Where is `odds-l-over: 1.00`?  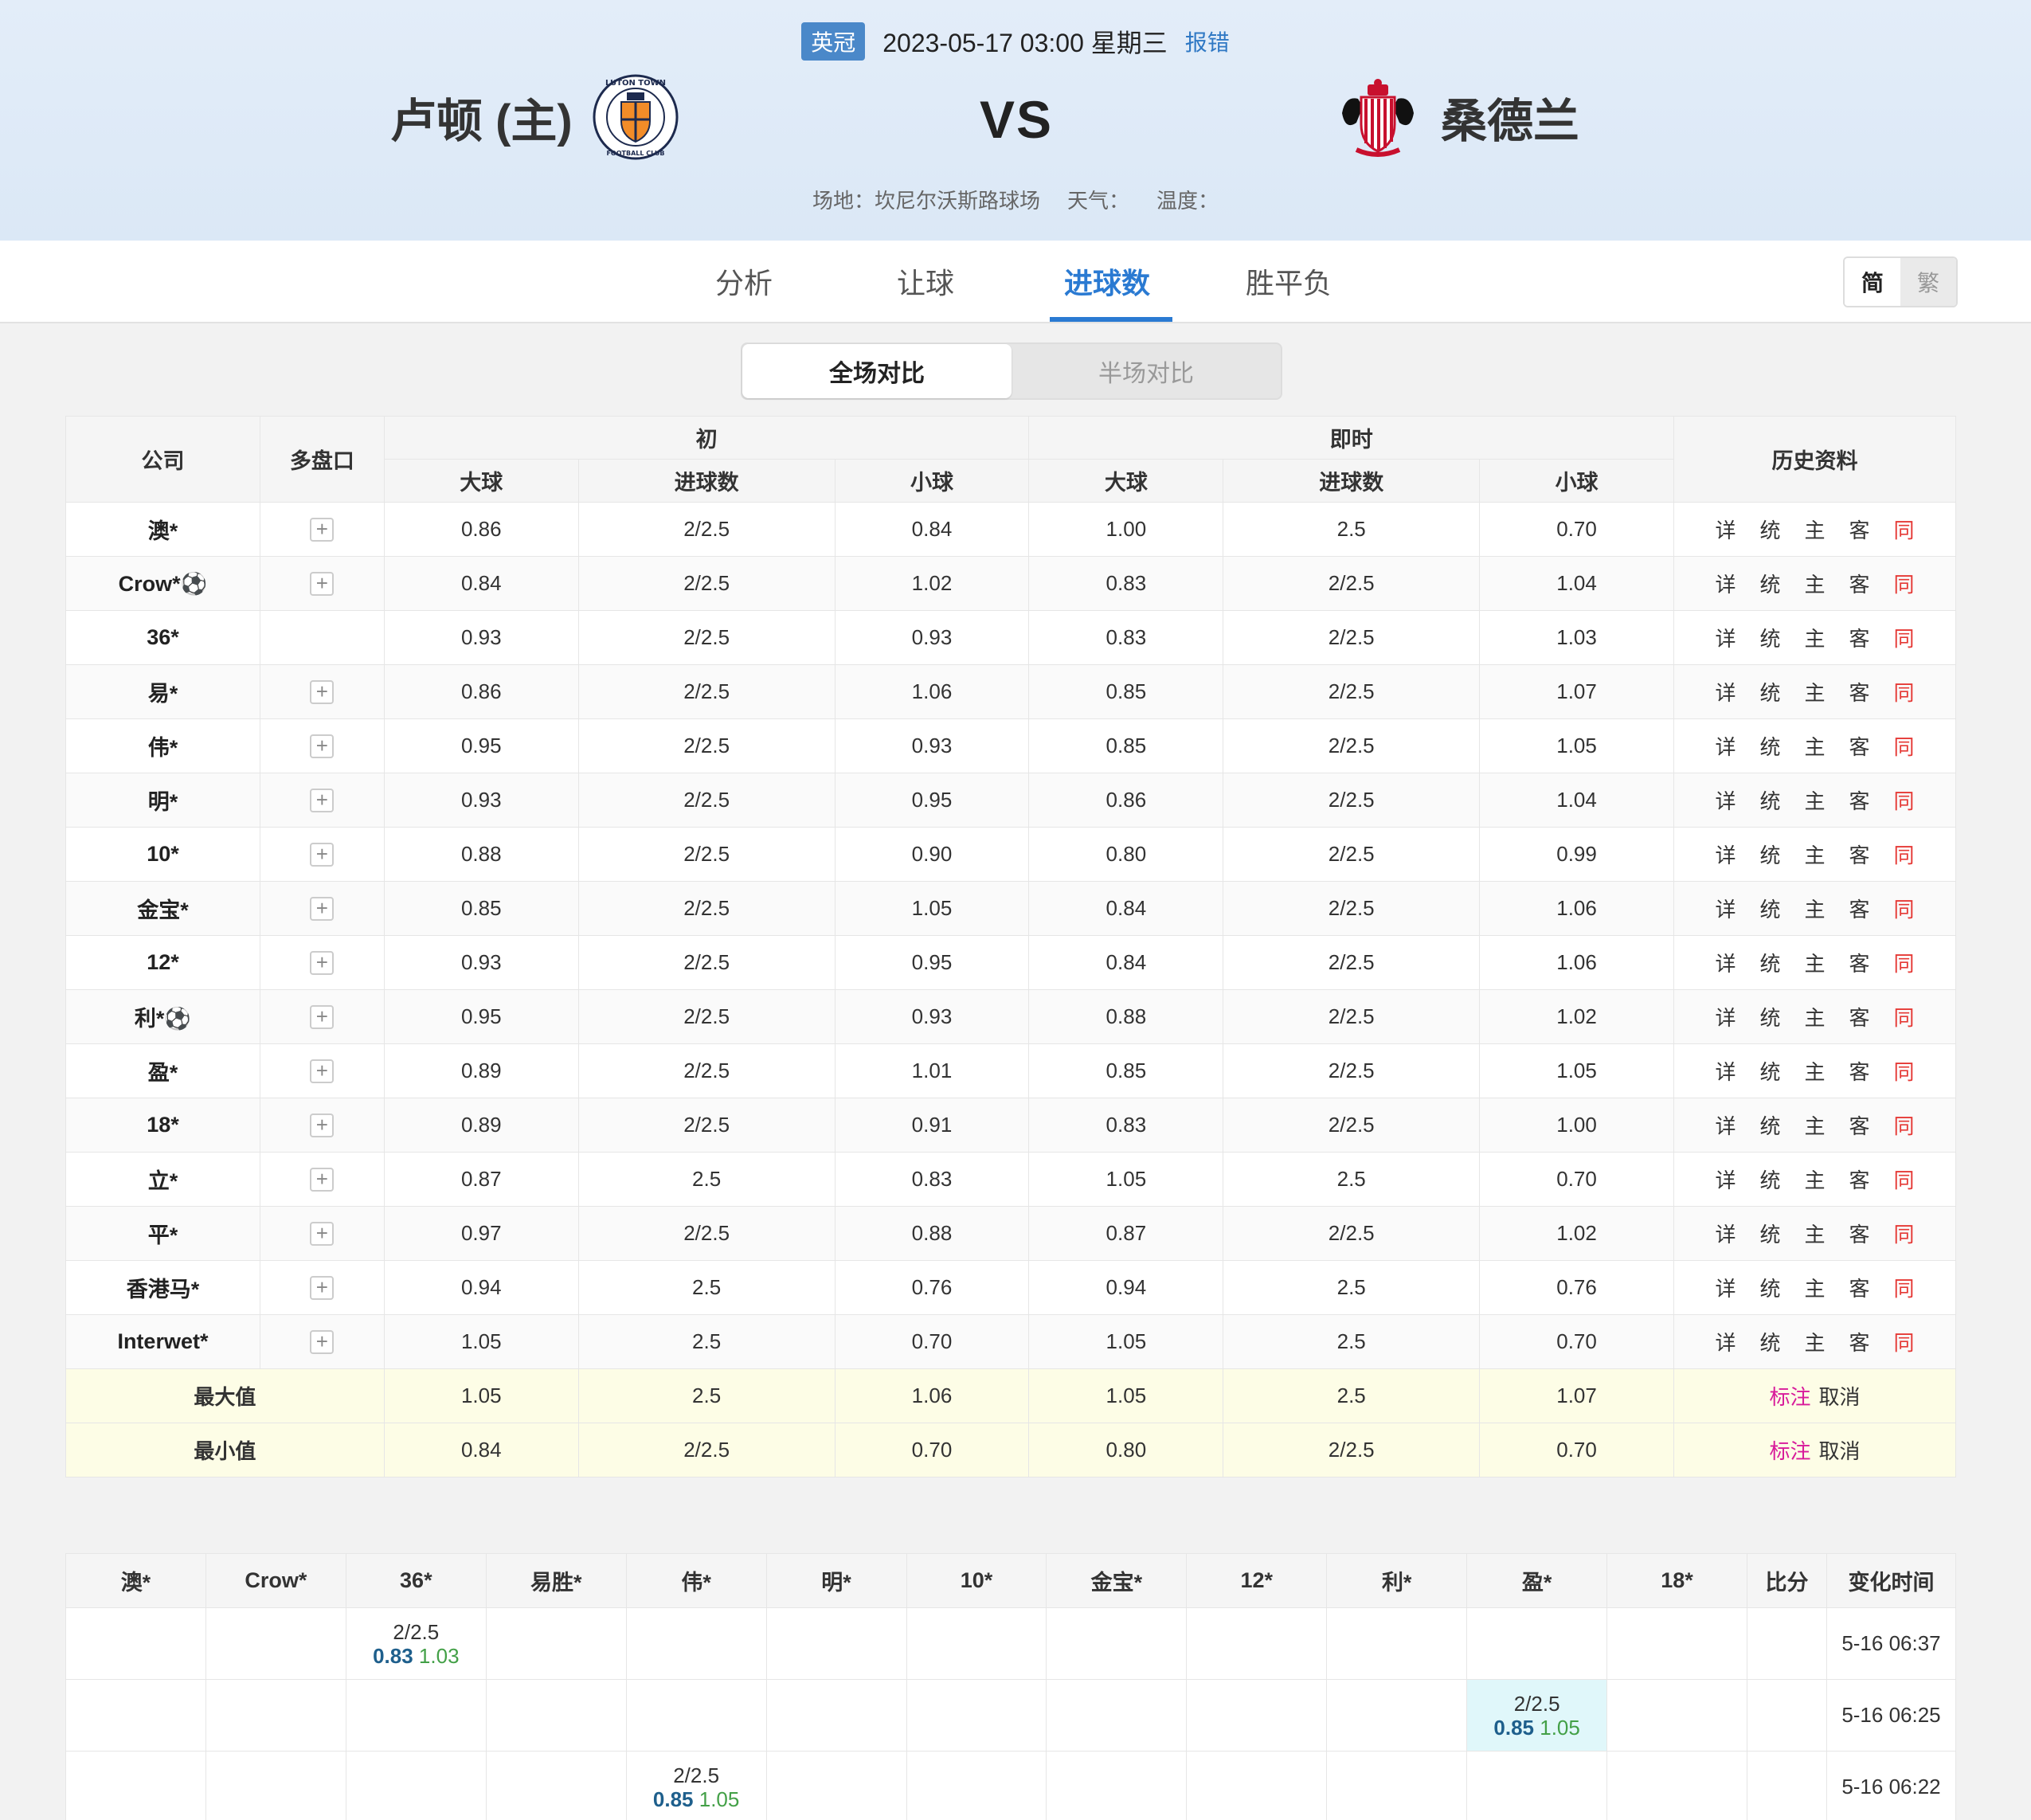 odds-l-over: 1.00 is located at coordinates (1126, 529).